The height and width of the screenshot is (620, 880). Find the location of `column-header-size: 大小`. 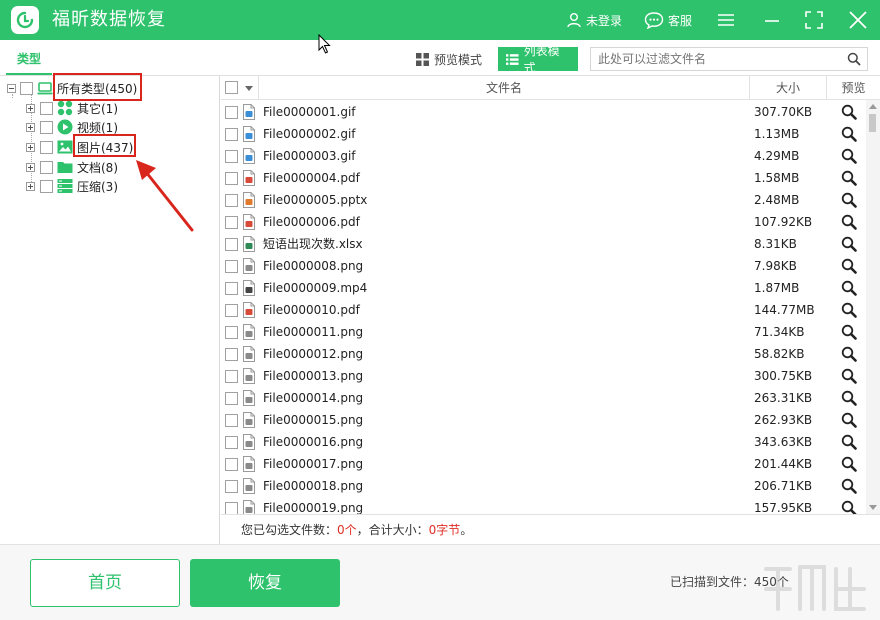

column-header-size: 大小 is located at coordinates (787, 88).